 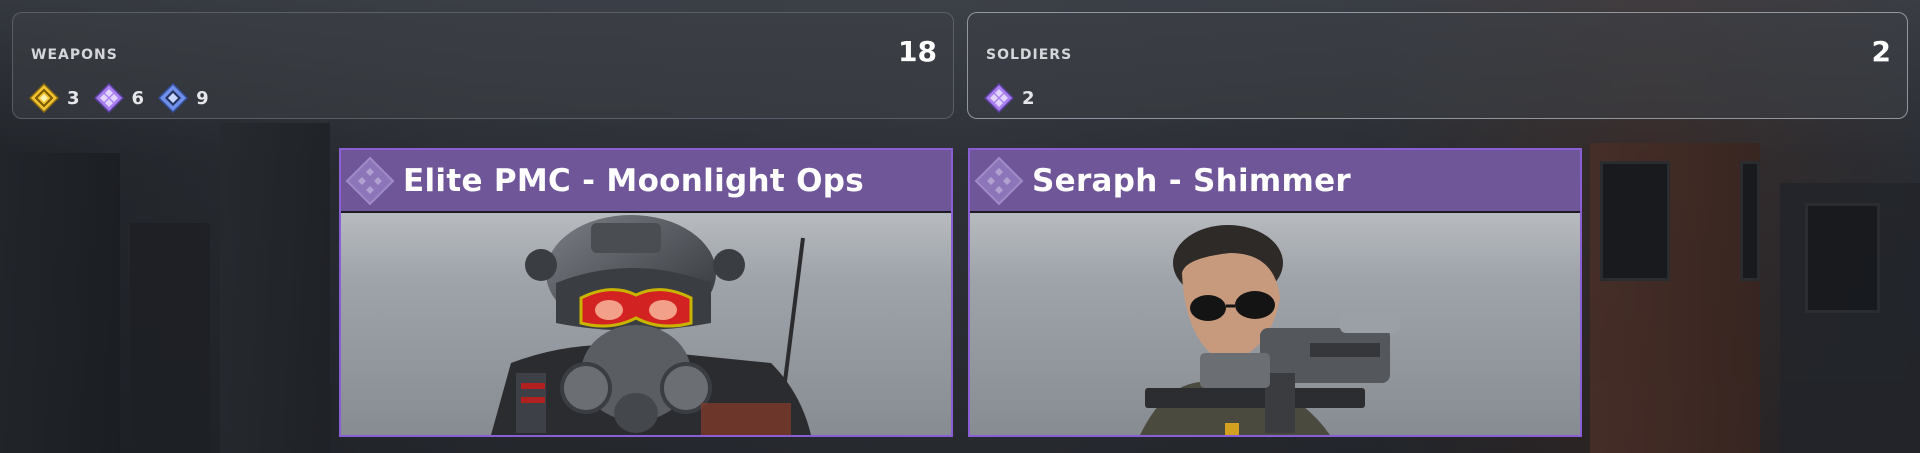 What do you see at coordinates (173, 98) in the screenshot?
I see `rare-gem-icon` at bounding box center [173, 98].